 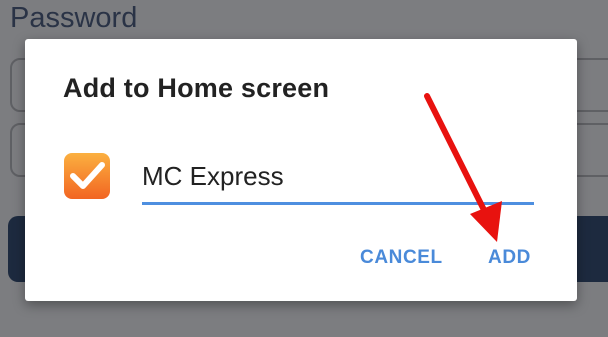 What do you see at coordinates (87, 176) in the screenshot?
I see `orange-checkbox-icon` at bounding box center [87, 176].